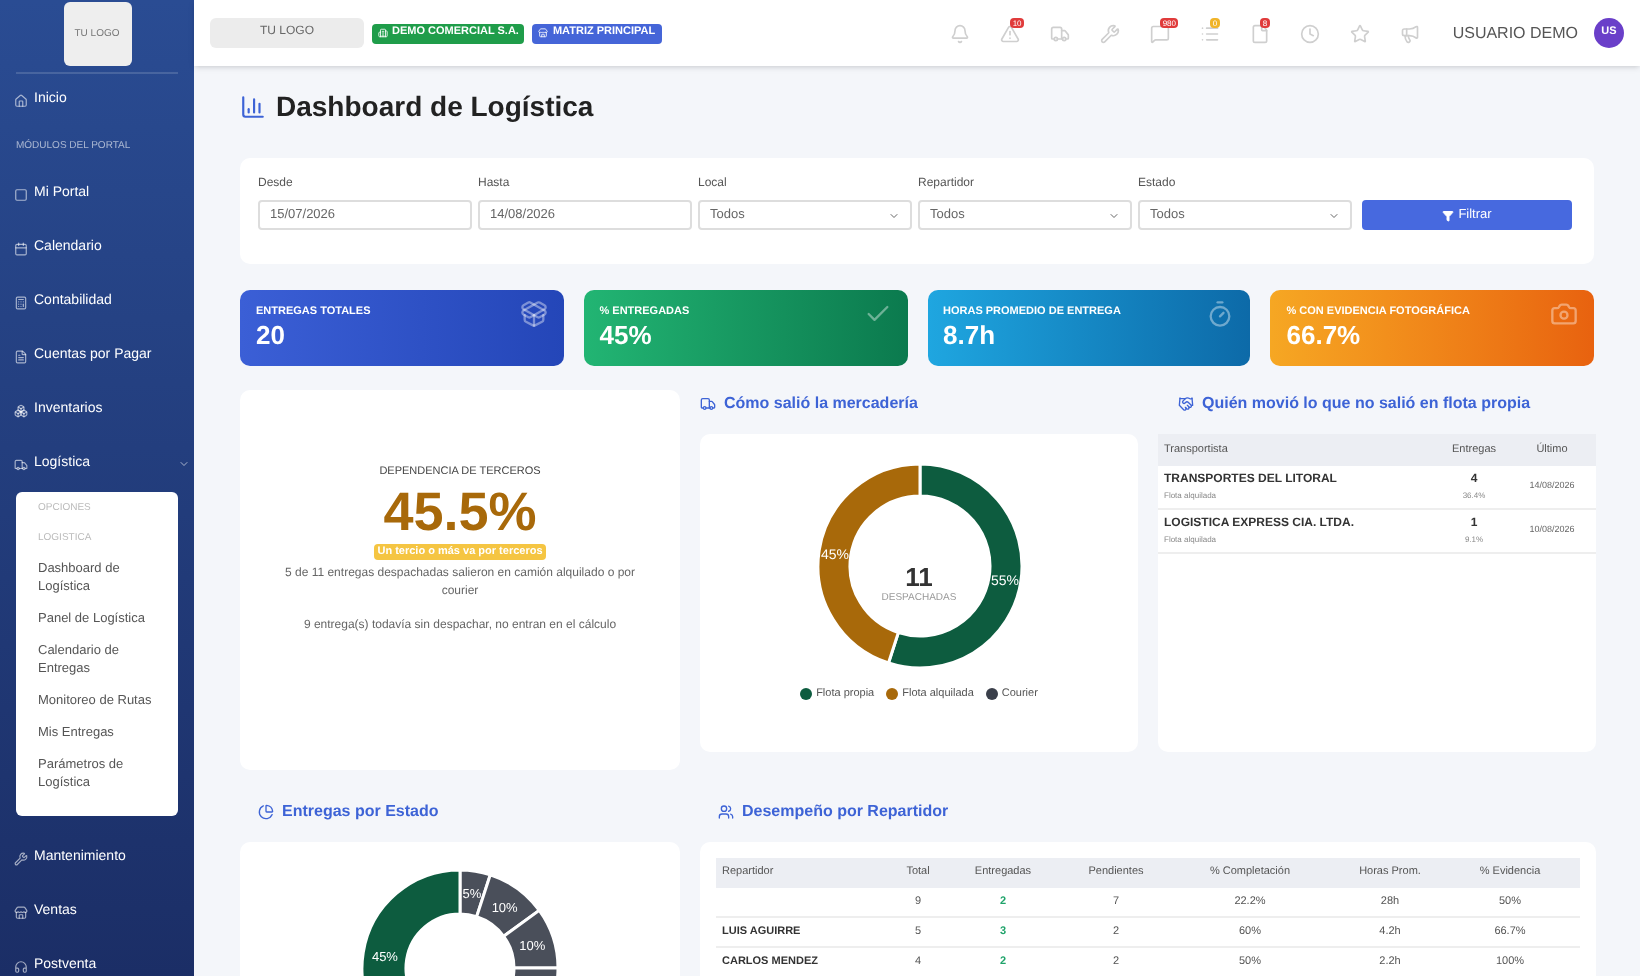 This screenshot has height=976, width=1640. I want to click on section-title: Cómo salió la mercadería, so click(821, 404).